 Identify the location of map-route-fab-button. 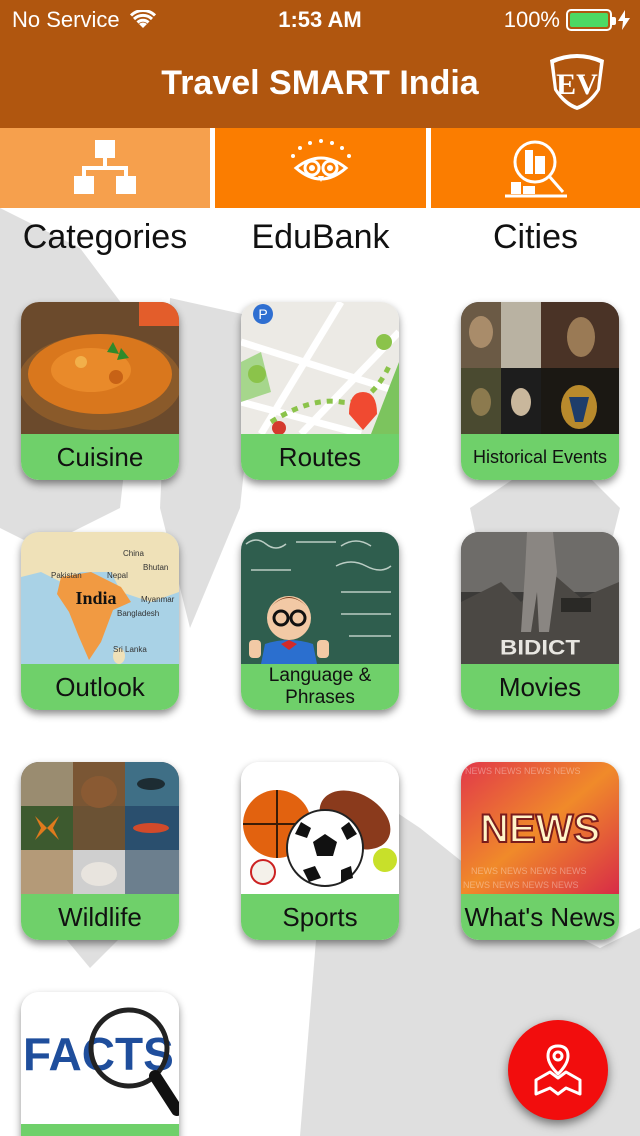
(558, 1070).